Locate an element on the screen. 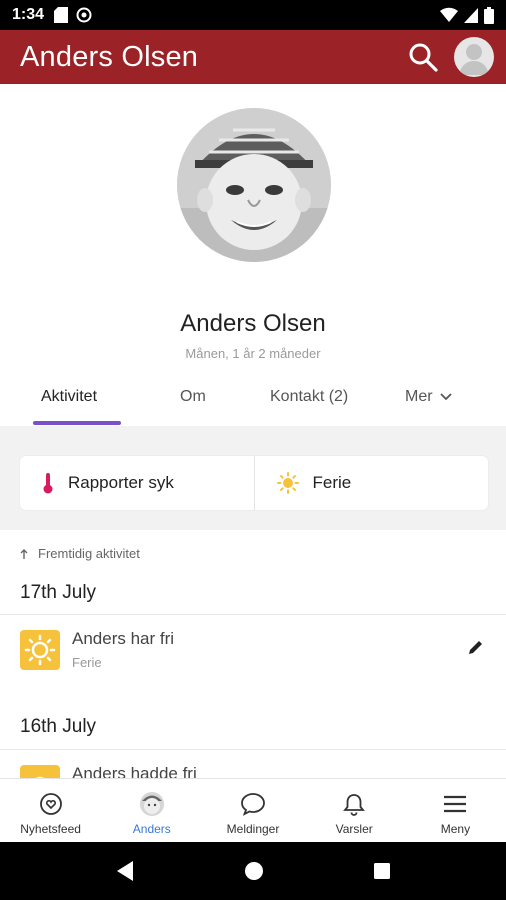 The height and width of the screenshot is (900, 506). edit-pencil-icon is located at coordinates (476, 647).